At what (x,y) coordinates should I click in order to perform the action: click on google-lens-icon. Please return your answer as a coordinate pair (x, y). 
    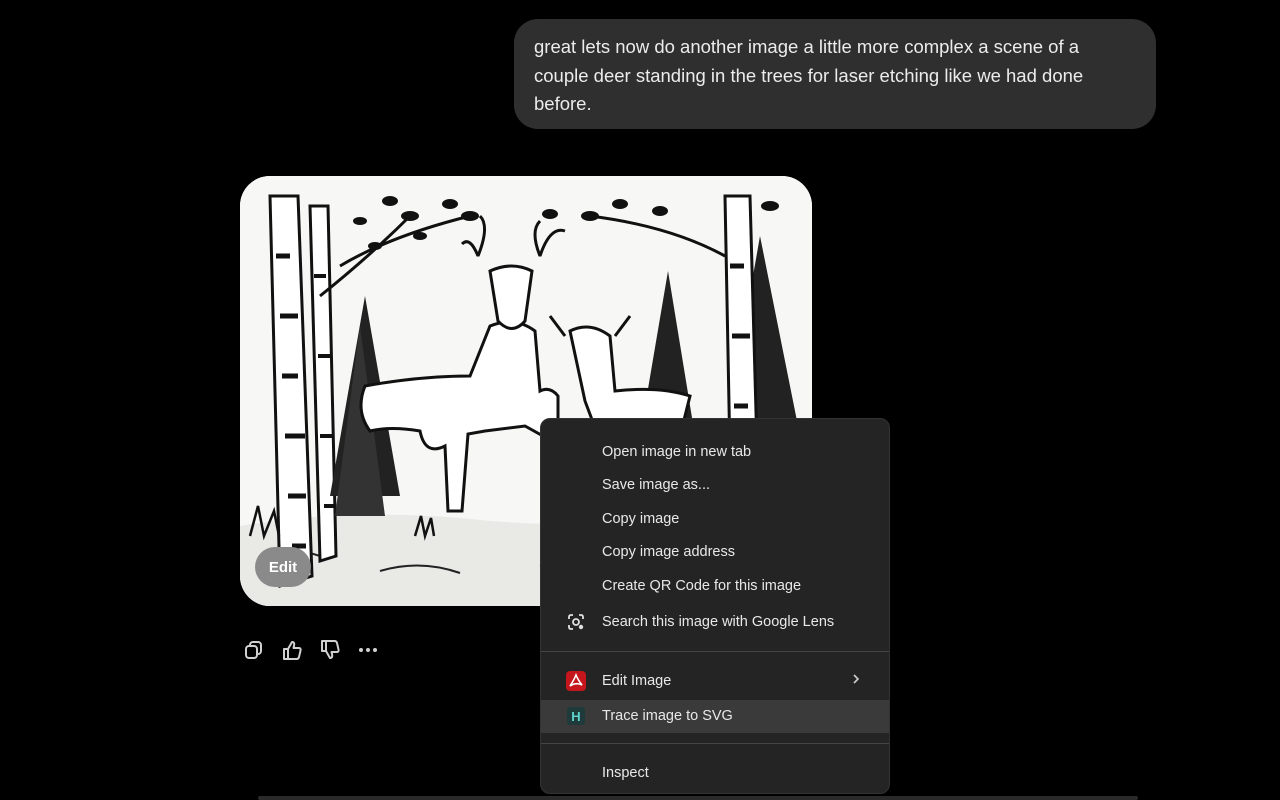
    Looking at the image, I should click on (576, 622).